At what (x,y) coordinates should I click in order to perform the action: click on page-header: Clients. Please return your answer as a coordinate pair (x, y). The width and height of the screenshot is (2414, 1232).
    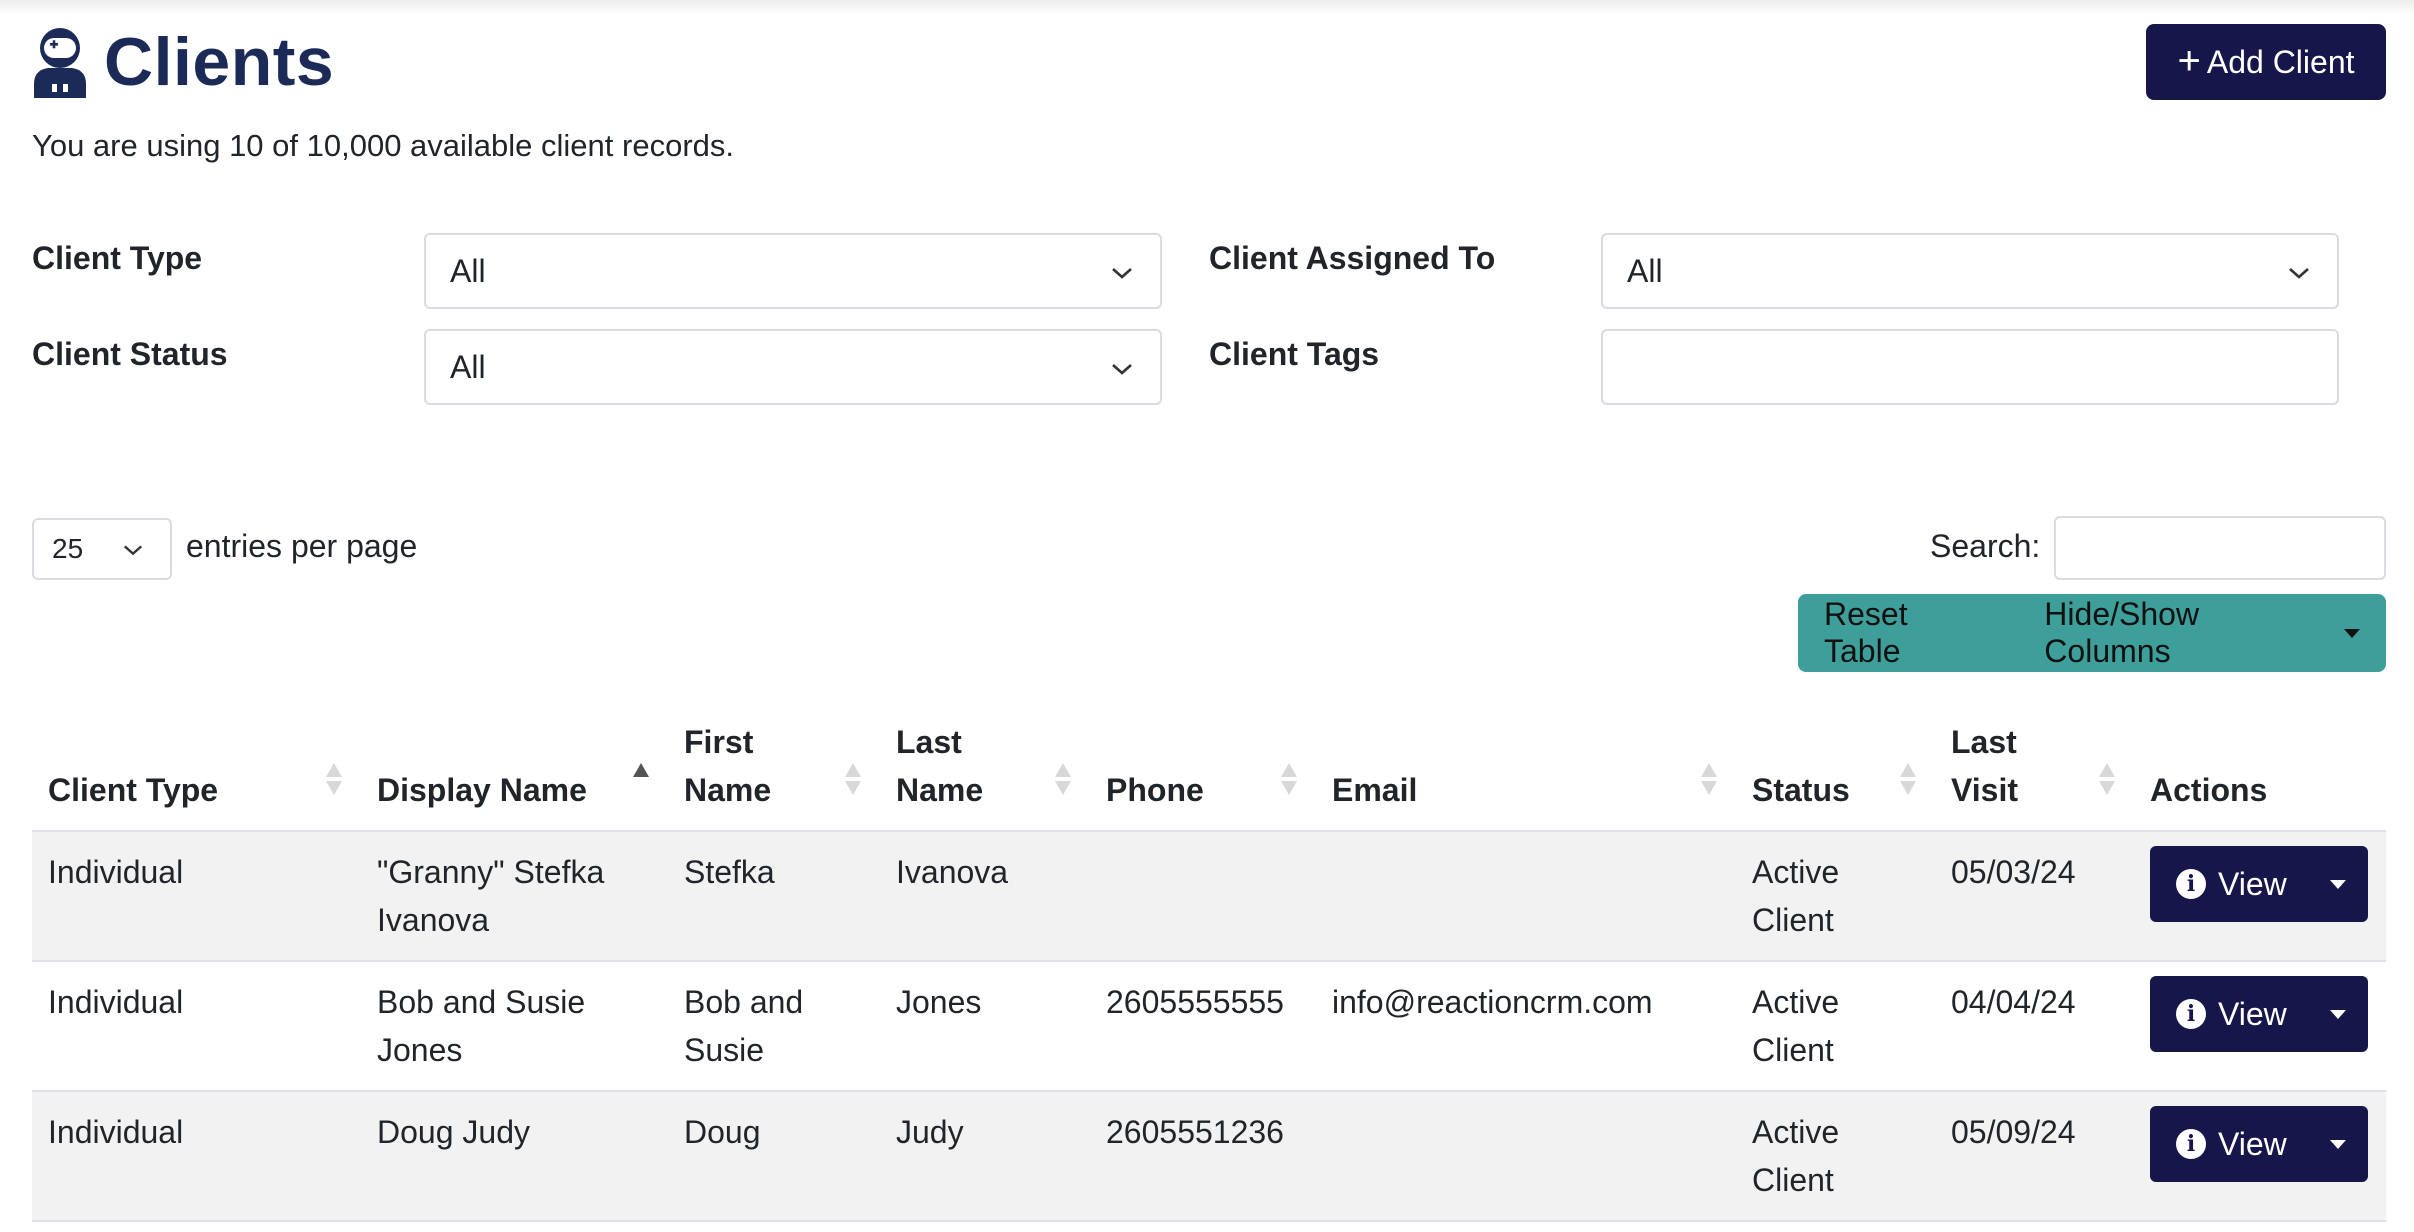
    Looking at the image, I should click on (182, 62).